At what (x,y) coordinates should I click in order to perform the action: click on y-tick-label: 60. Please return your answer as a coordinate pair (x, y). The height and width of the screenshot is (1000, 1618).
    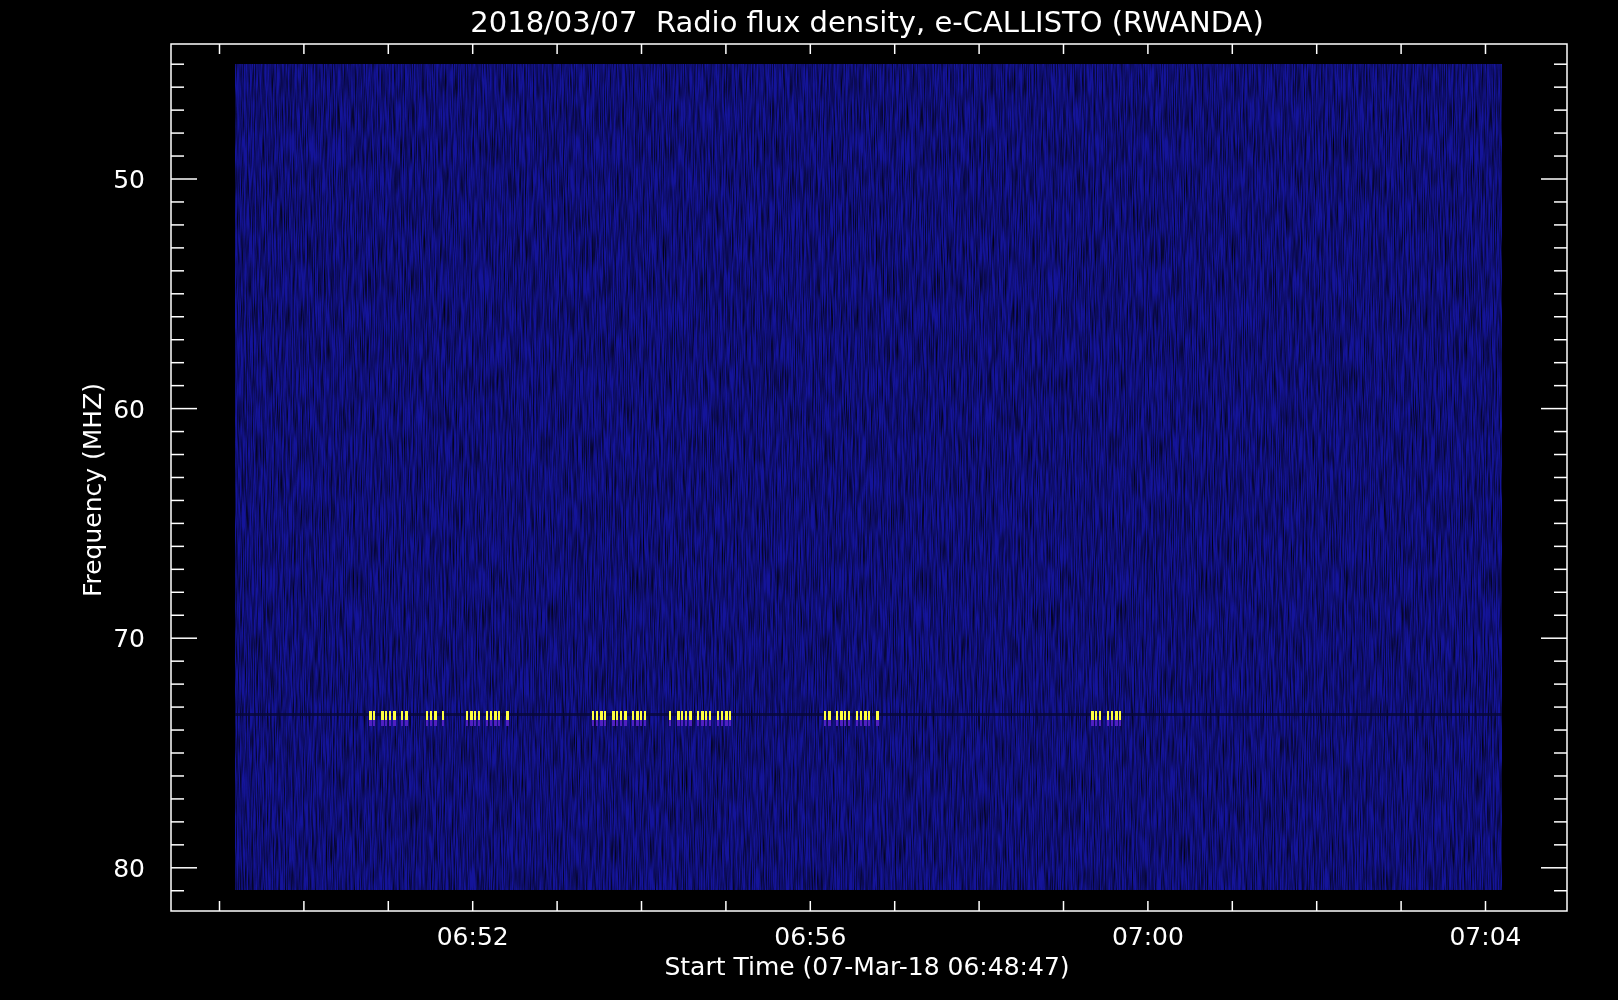
    Looking at the image, I should click on (129, 409).